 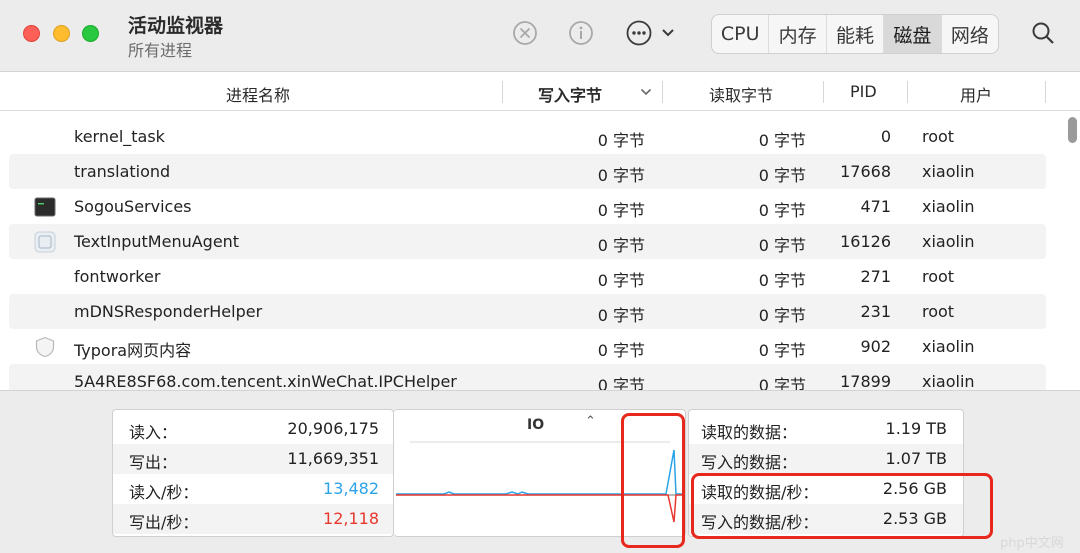 I want to click on stat-label: 写出/秒：, so click(x=164, y=522).